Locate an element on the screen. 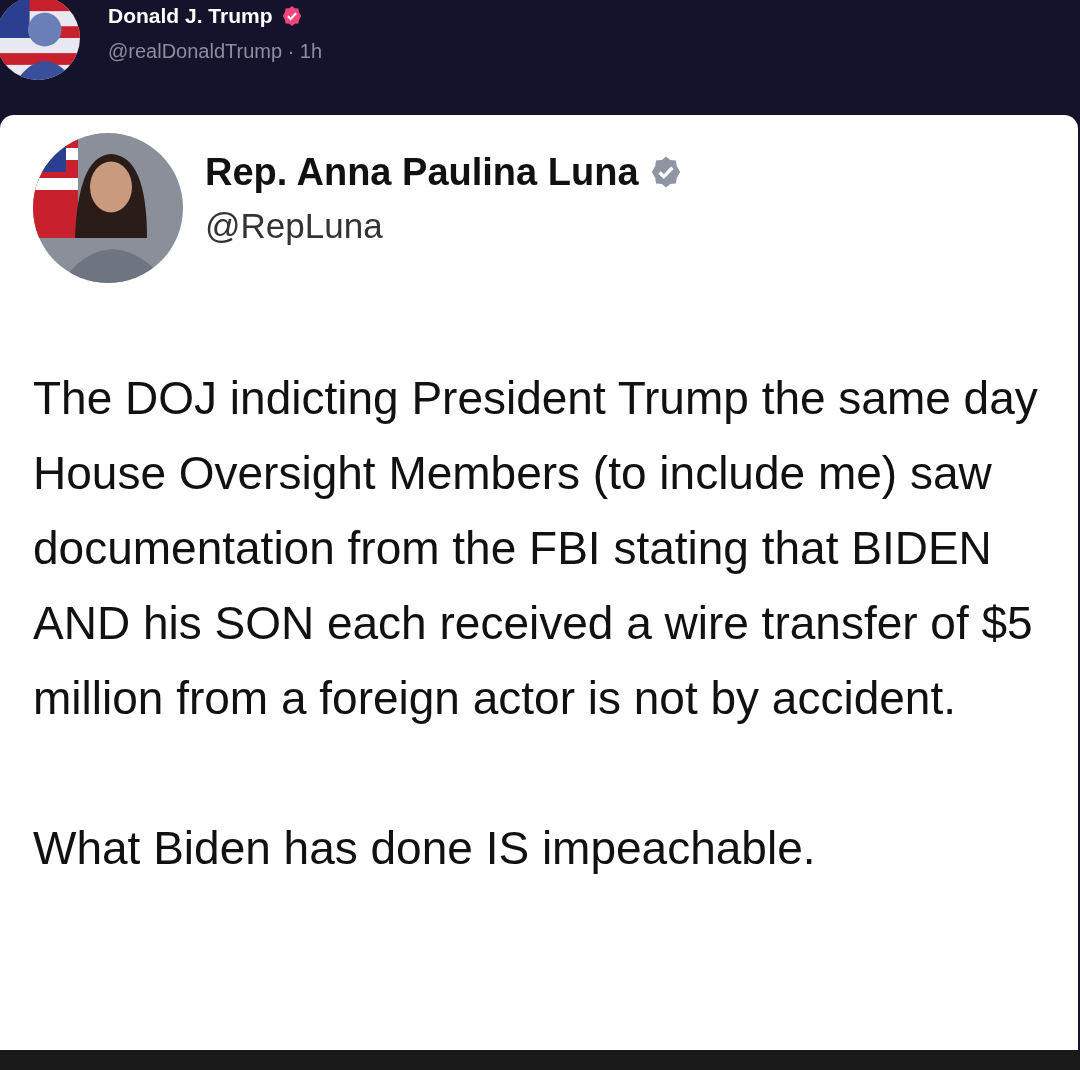 The width and height of the screenshot is (1080, 1070). author-name: Donald J. Trump is located at coordinates (190, 16).